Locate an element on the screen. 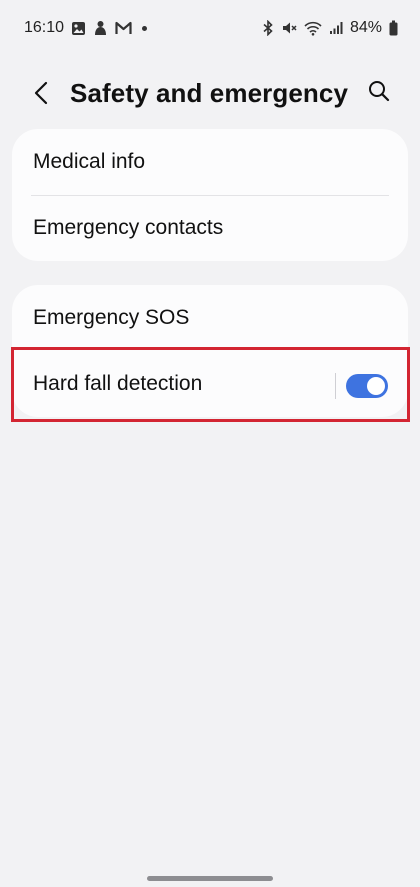  status-time: 16:10 is located at coordinates (44, 27).